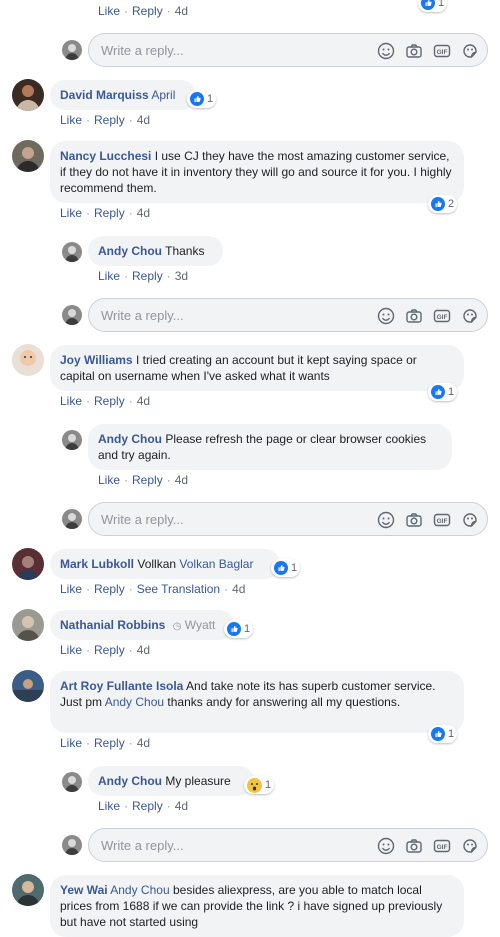 This screenshot has width=500, height=937. I want to click on commenter-name: Mark Lubkoll, so click(97, 564).